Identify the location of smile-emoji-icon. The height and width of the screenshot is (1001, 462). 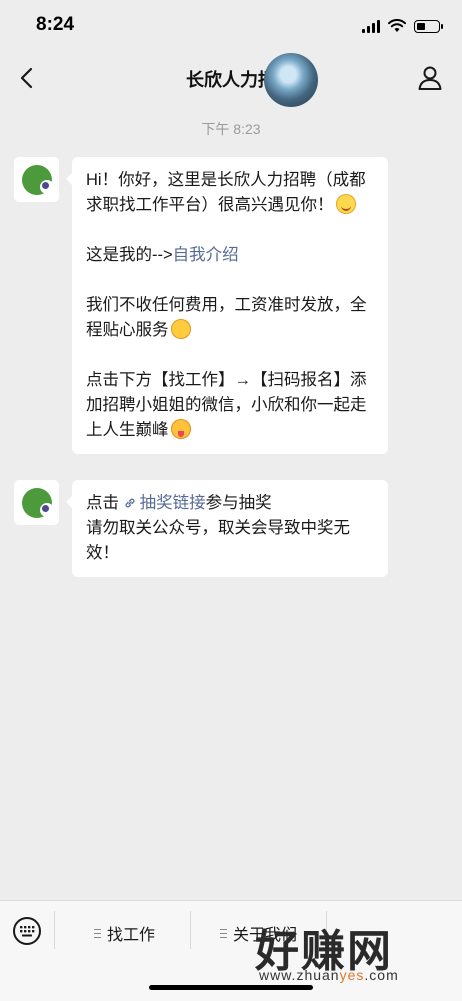
(345, 204).